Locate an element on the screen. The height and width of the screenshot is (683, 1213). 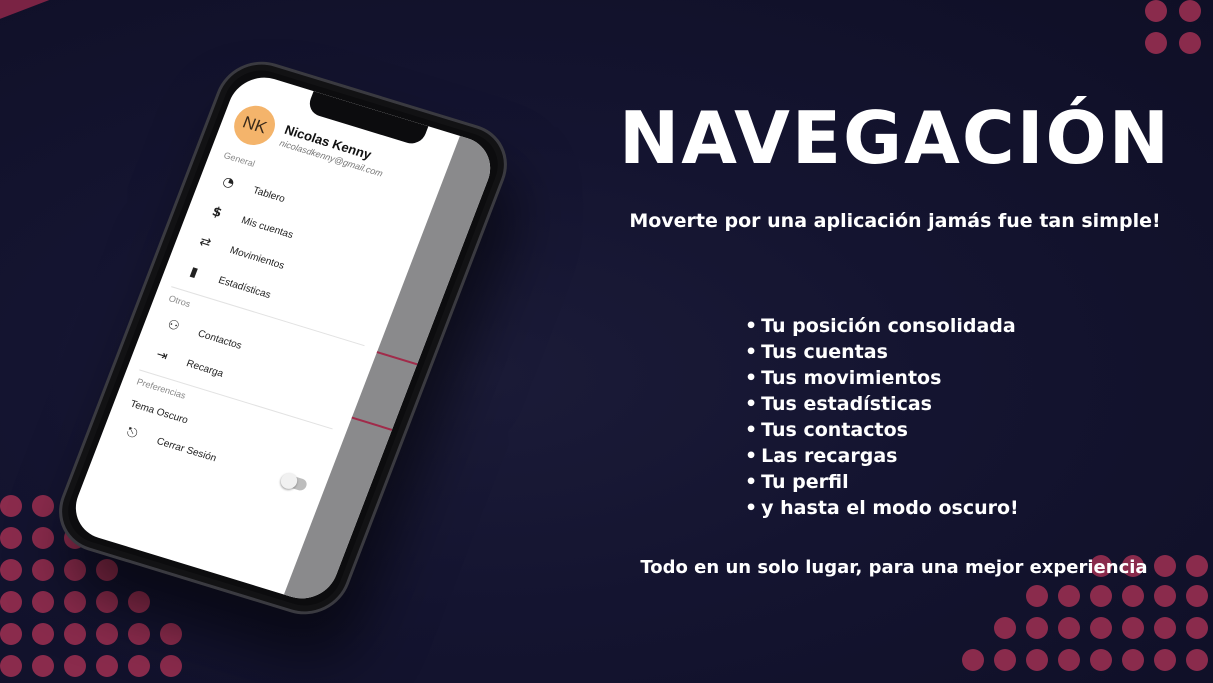
feature-item: Tus cuentas is located at coordinates (882, 352).